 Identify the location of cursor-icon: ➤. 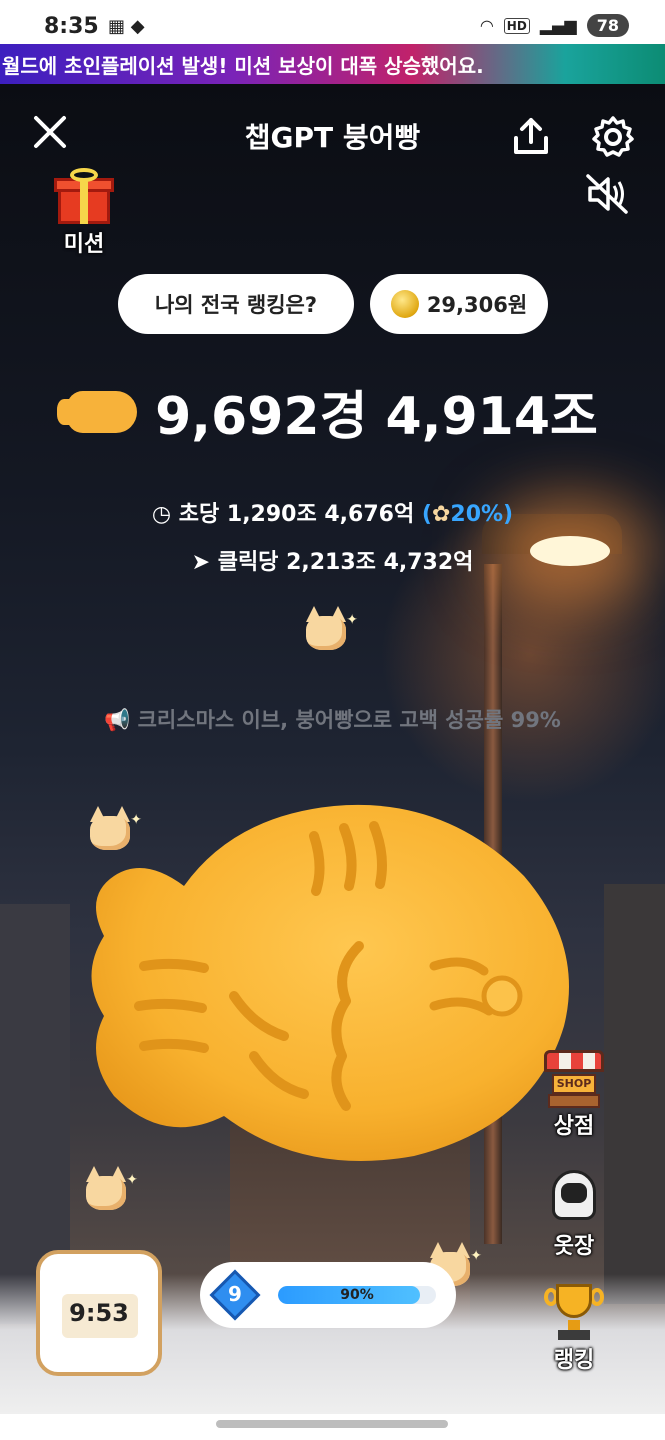
(201, 562).